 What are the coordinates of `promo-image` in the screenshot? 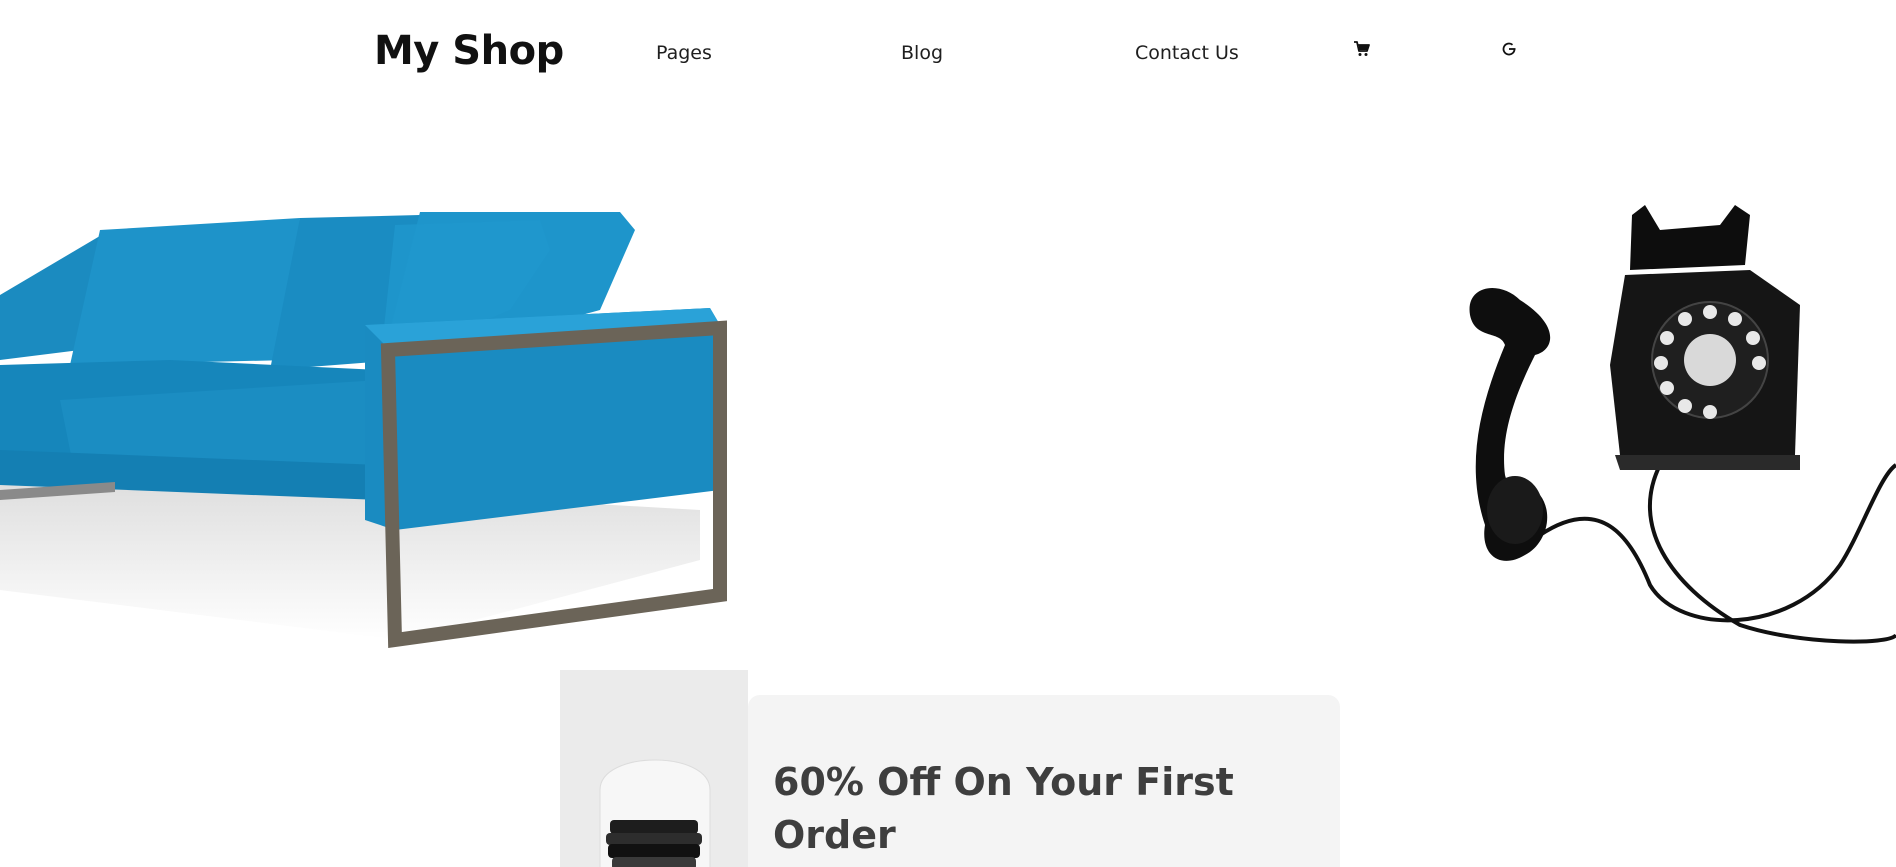 It's located at (654, 768).